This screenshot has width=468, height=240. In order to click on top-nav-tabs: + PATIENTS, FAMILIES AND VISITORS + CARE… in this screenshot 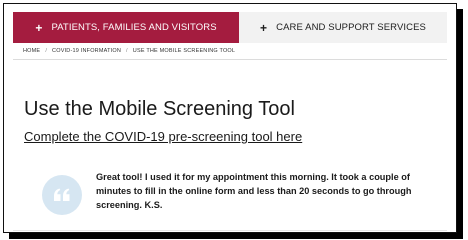, I will do `click(230, 27)`.